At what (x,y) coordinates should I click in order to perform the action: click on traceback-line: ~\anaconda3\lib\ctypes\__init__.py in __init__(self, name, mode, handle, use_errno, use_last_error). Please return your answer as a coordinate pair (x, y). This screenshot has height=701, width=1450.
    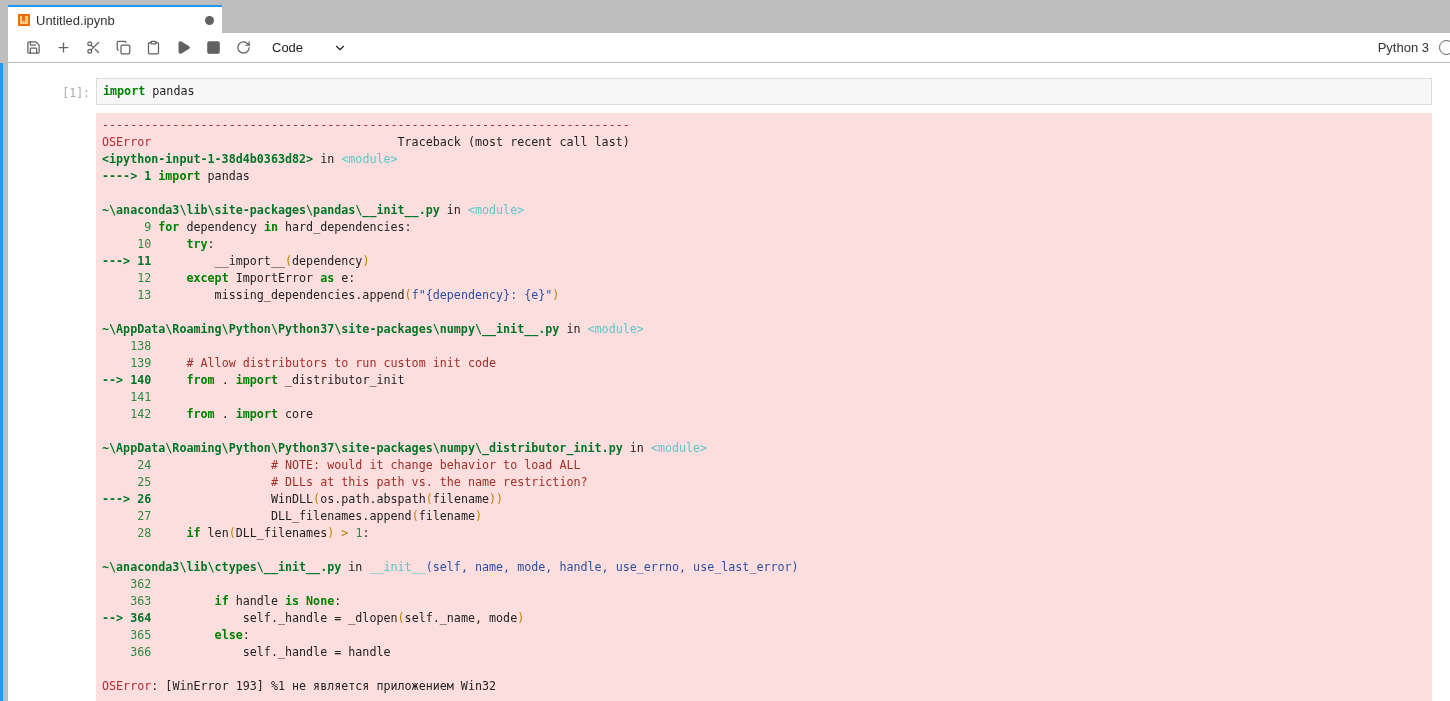
    Looking at the image, I should click on (451, 567).